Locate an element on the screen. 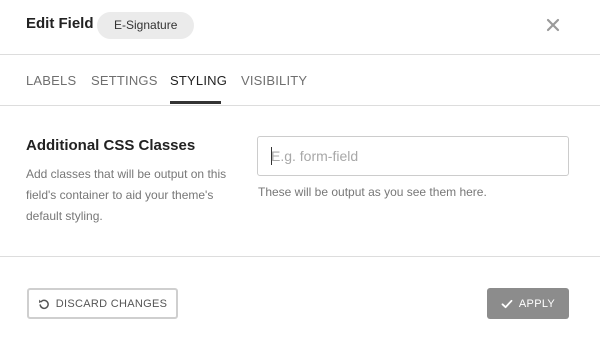 The image size is (600, 344). active-tab-indicator is located at coordinates (195, 102).